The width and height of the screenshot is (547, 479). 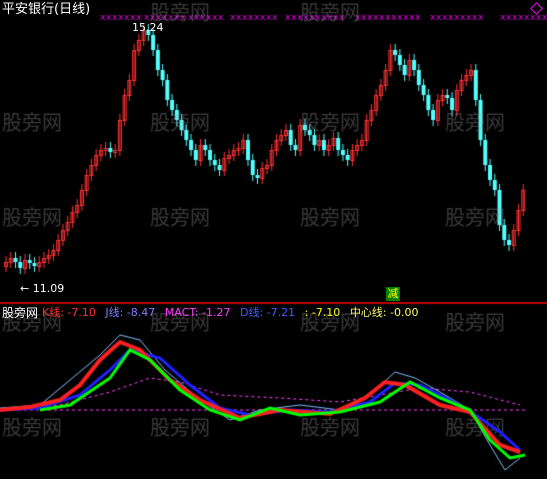 I want to click on j-value: J线: -8.47, so click(x=130, y=312).